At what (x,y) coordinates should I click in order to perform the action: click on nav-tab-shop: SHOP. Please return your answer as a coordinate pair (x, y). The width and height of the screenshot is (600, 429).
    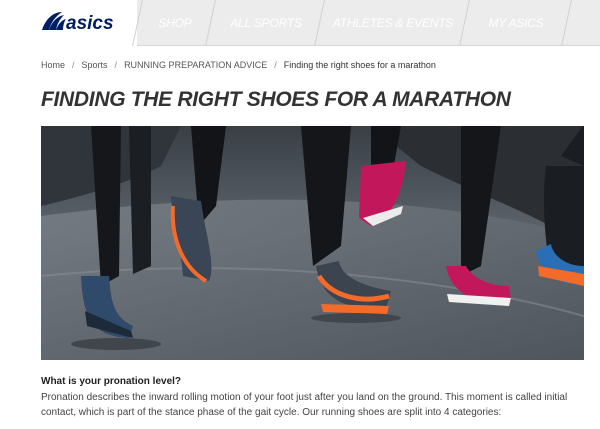
    Looking at the image, I should click on (175, 23).